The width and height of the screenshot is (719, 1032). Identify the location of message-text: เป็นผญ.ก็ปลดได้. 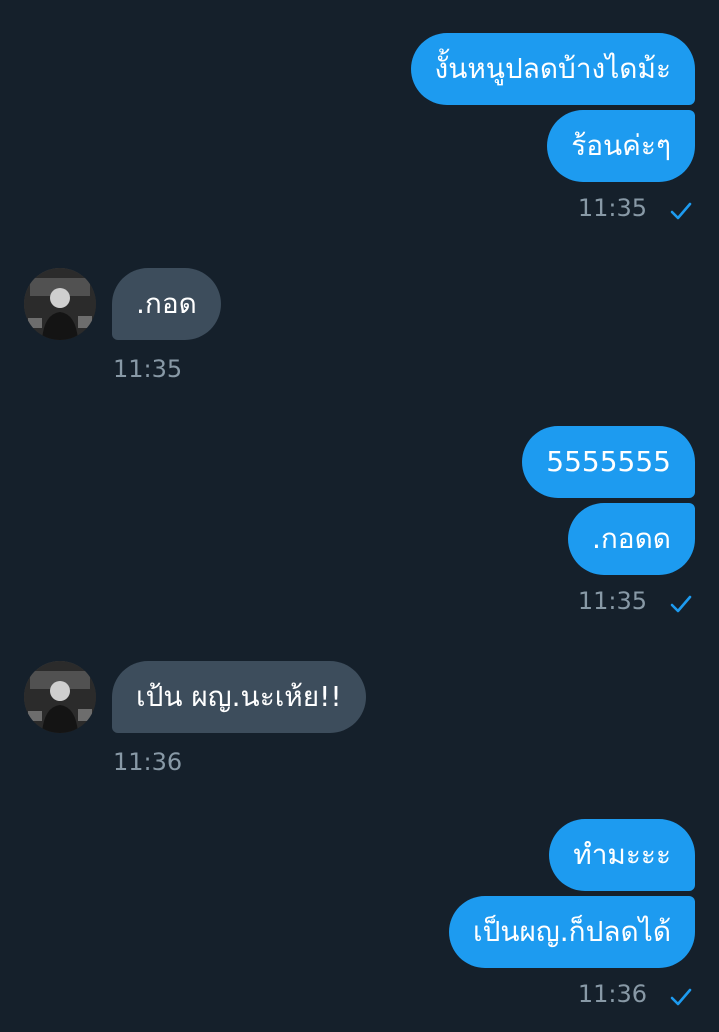
(572, 931).